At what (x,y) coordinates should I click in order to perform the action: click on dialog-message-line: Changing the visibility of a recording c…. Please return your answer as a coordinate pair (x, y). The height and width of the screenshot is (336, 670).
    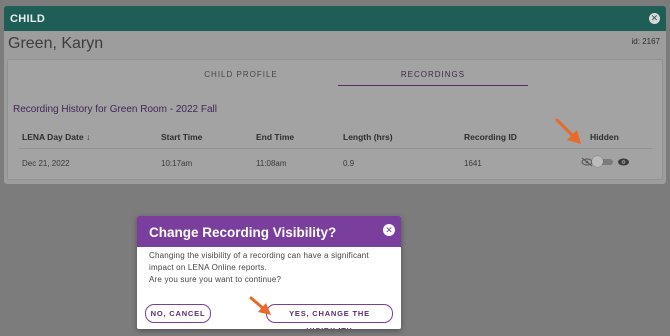
    Looking at the image, I should click on (259, 255).